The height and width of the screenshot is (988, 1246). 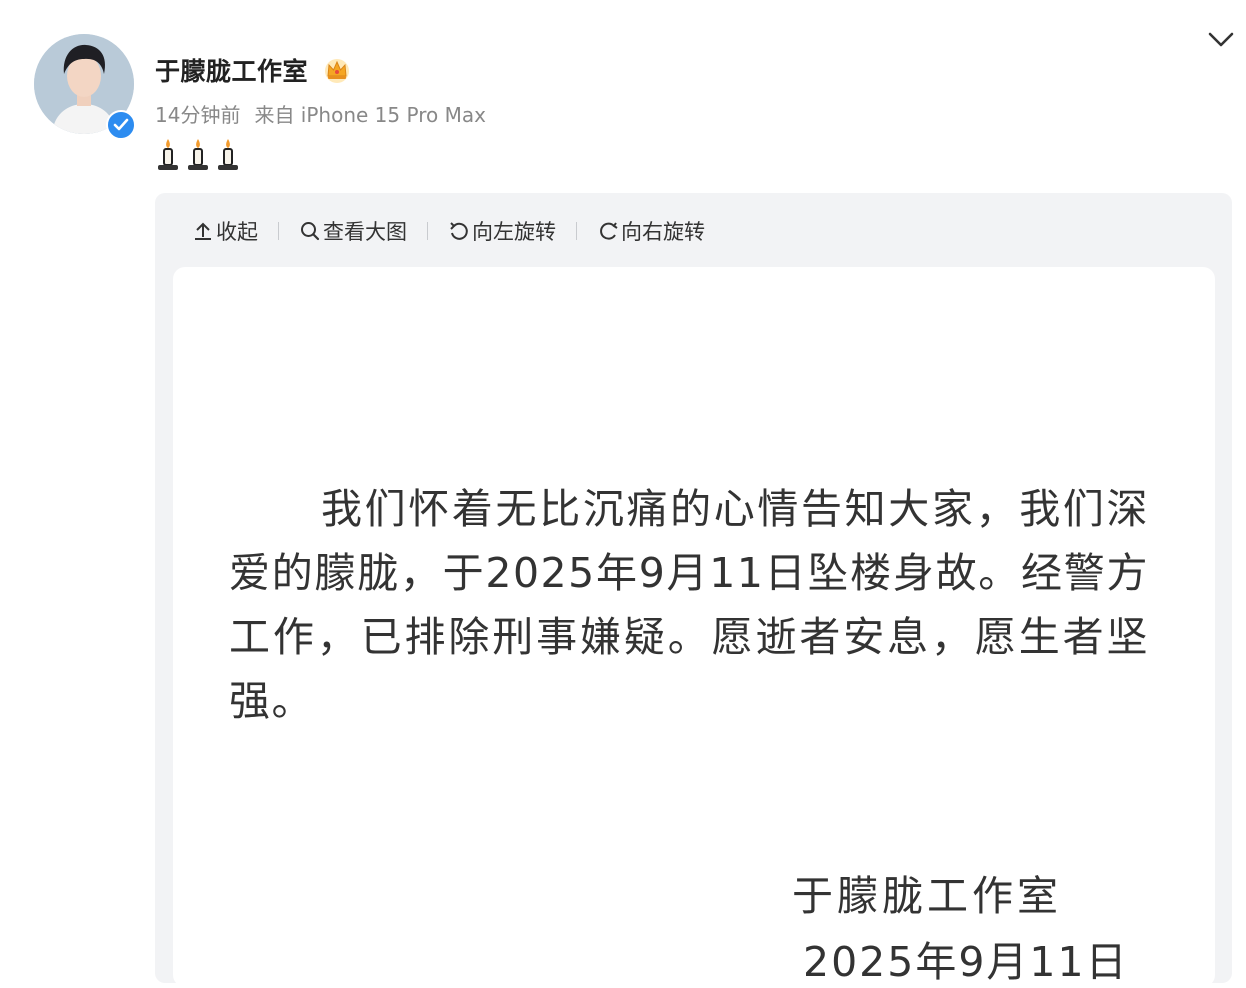 I want to click on rotate-left-button: 向左旋转, so click(x=502, y=231).